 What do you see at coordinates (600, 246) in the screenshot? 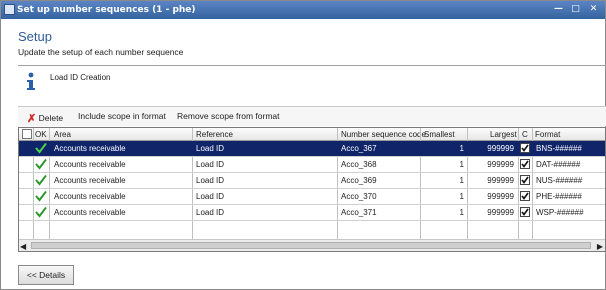
I see `scroll-right-icon: ▶` at bounding box center [600, 246].